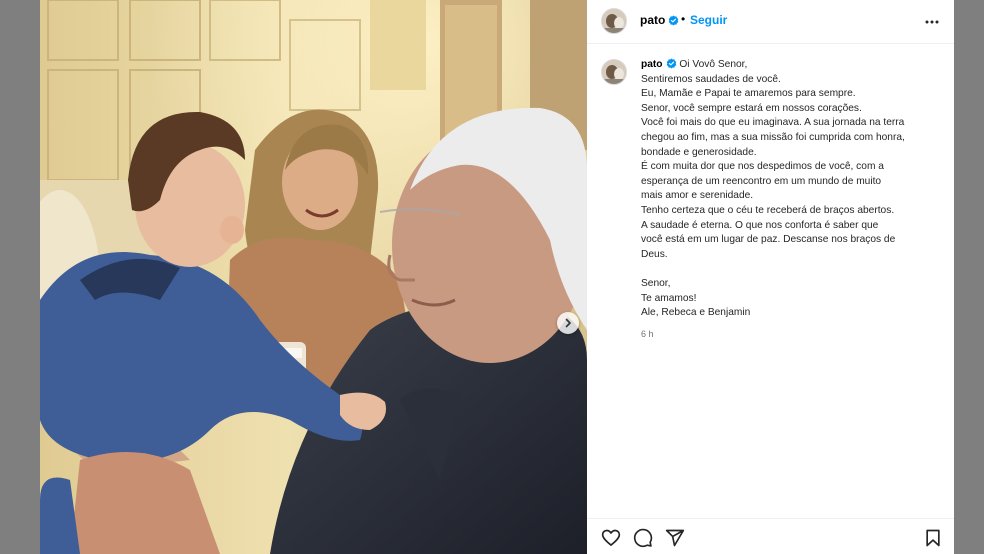 The height and width of the screenshot is (554, 984). I want to click on caption-username: pato, so click(652, 64).